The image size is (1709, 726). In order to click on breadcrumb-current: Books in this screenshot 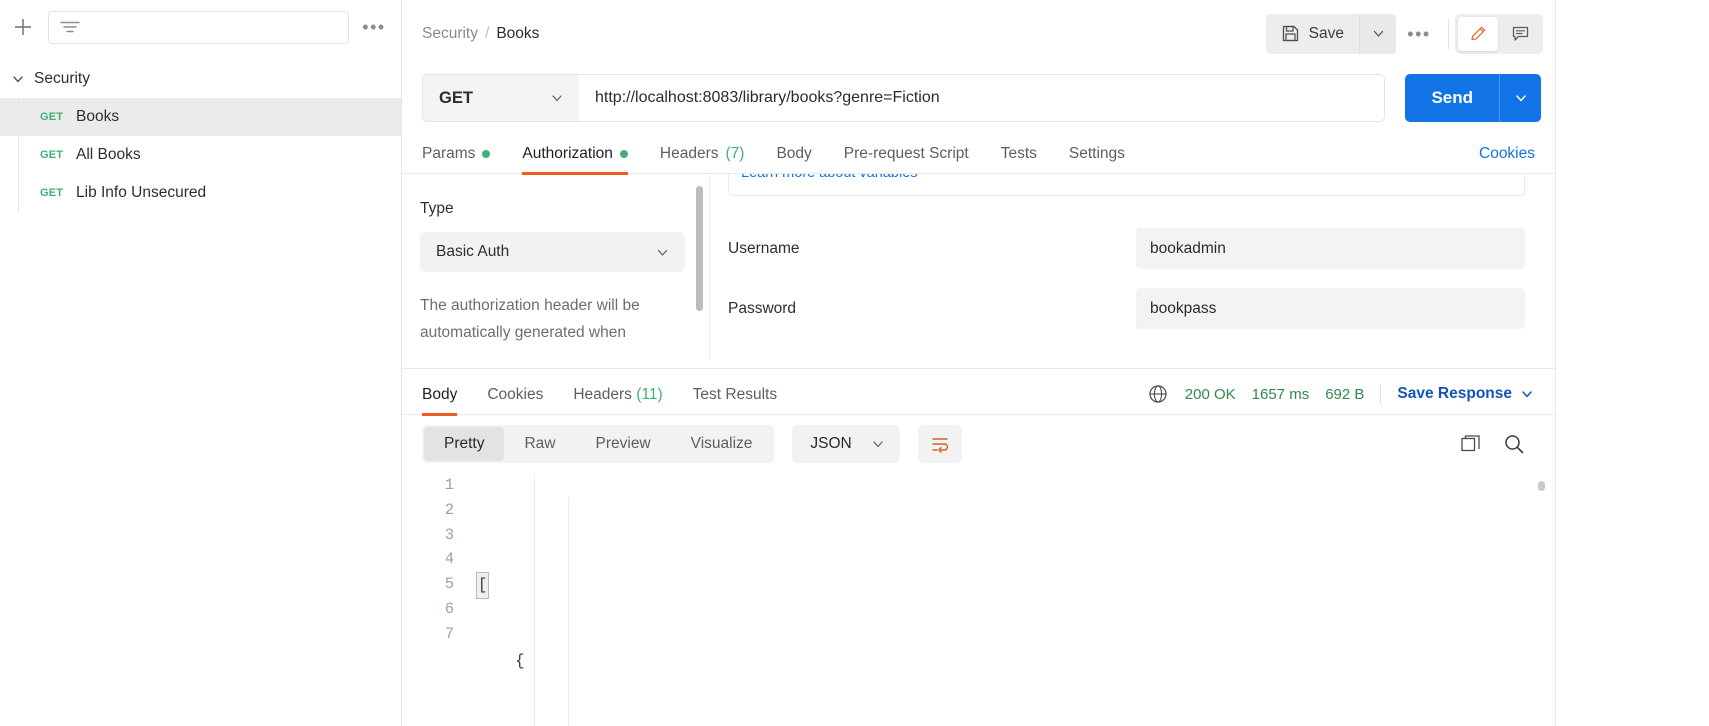, I will do `click(517, 34)`.